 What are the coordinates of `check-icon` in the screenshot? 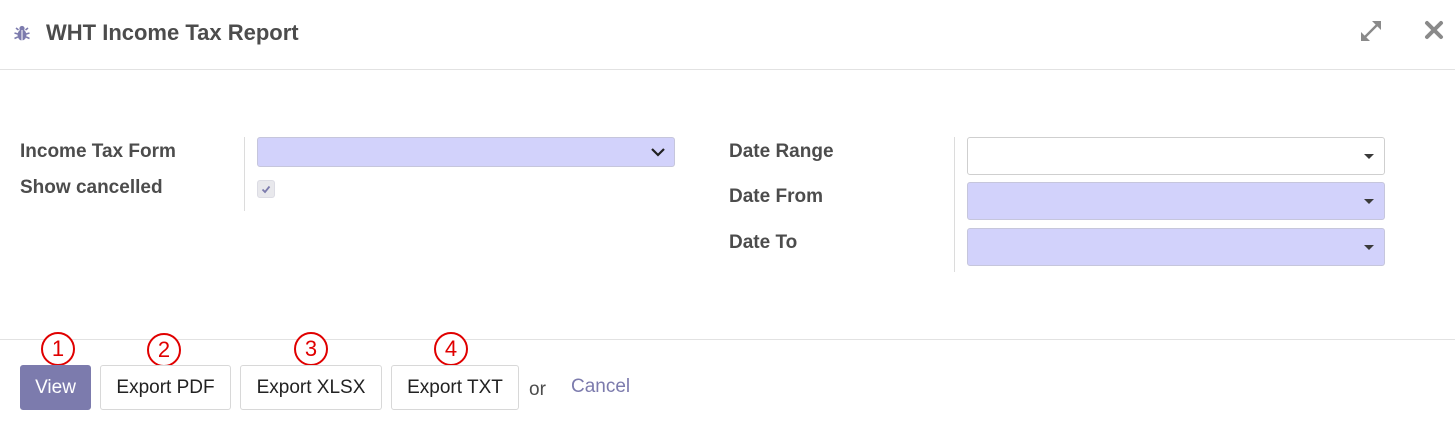 It's located at (266, 189).